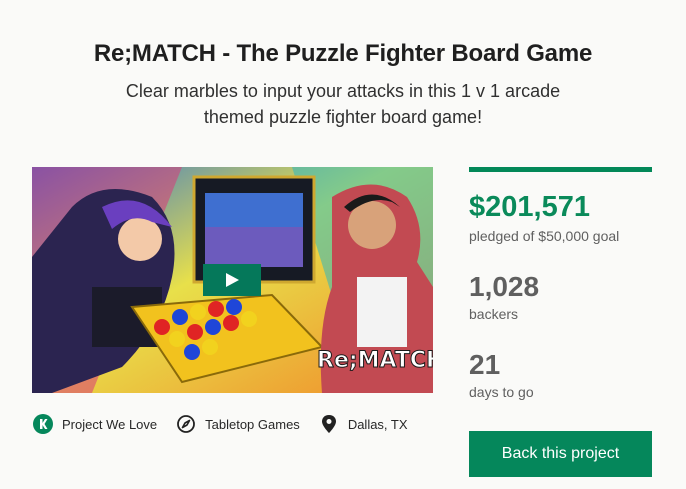 This screenshot has width=686, height=489. Describe the element at coordinates (560, 454) in the screenshot. I see `back-this-project-button: Back this project` at that location.